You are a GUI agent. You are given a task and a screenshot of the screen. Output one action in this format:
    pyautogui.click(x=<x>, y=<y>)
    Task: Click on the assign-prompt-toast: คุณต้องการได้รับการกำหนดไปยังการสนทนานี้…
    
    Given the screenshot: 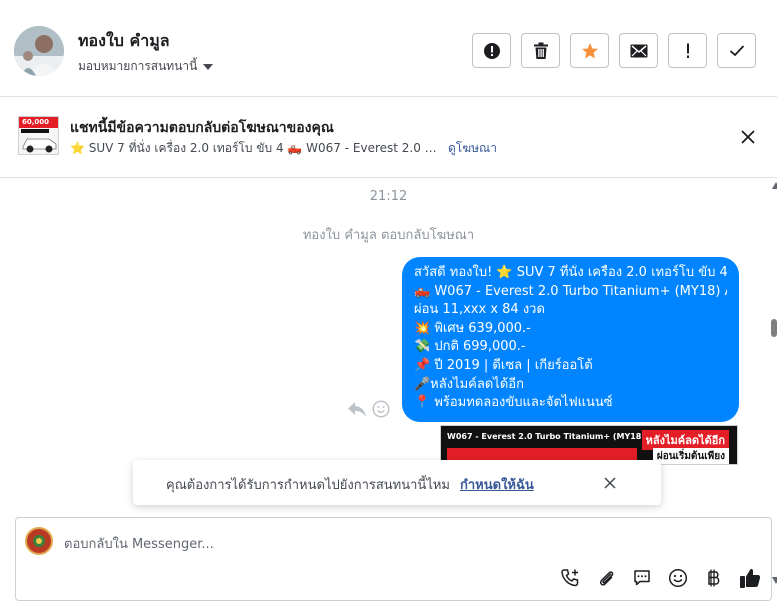 What is the action you would take?
    pyautogui.click(x=397, y=482)
    